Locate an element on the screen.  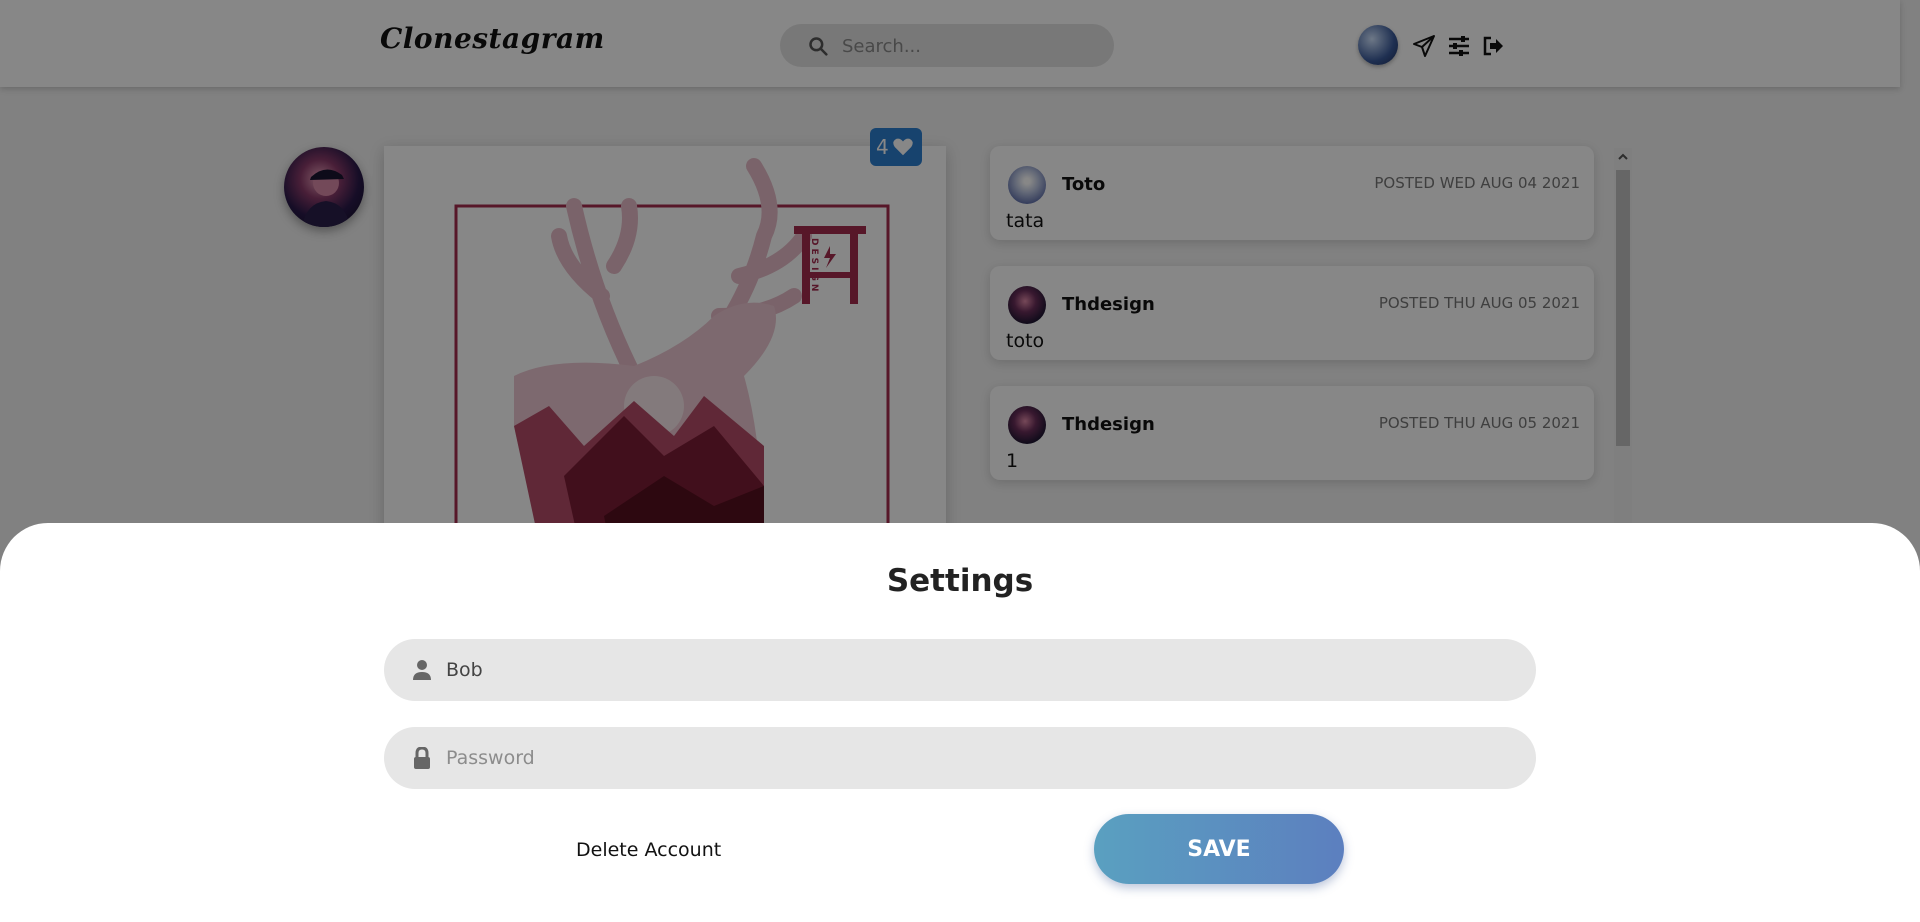
password-field is located at coordinates (960, 758).